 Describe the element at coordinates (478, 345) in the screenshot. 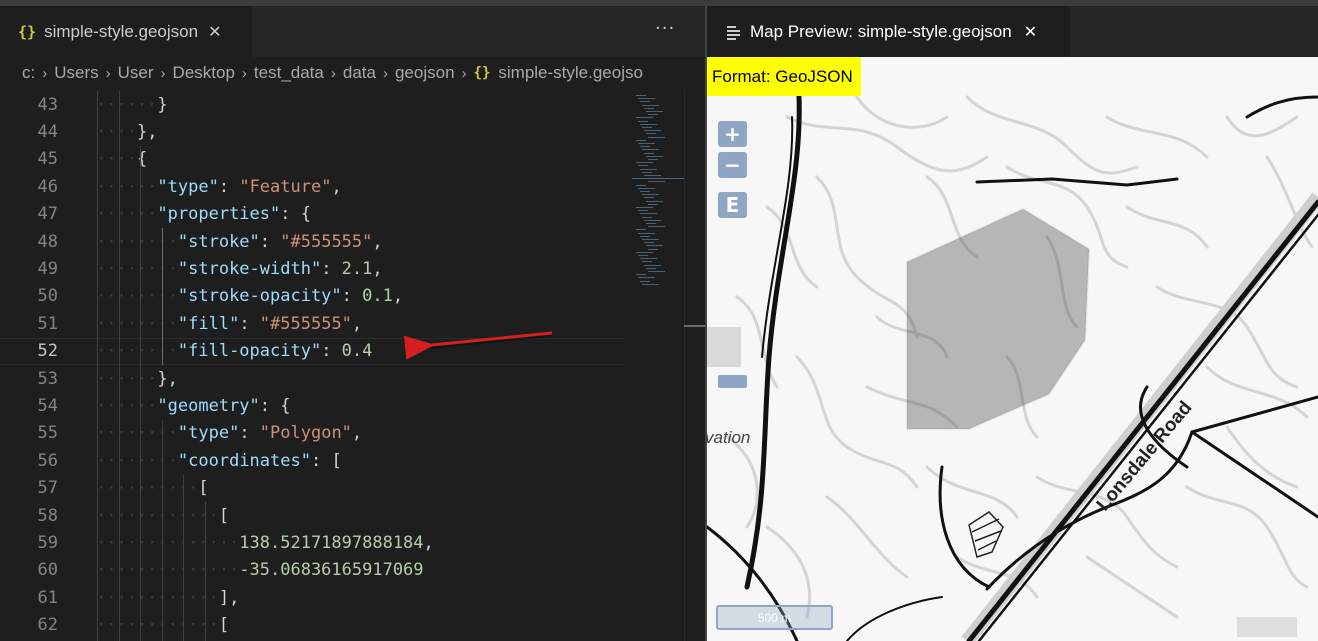

I see `annotation-arrow` at that location.